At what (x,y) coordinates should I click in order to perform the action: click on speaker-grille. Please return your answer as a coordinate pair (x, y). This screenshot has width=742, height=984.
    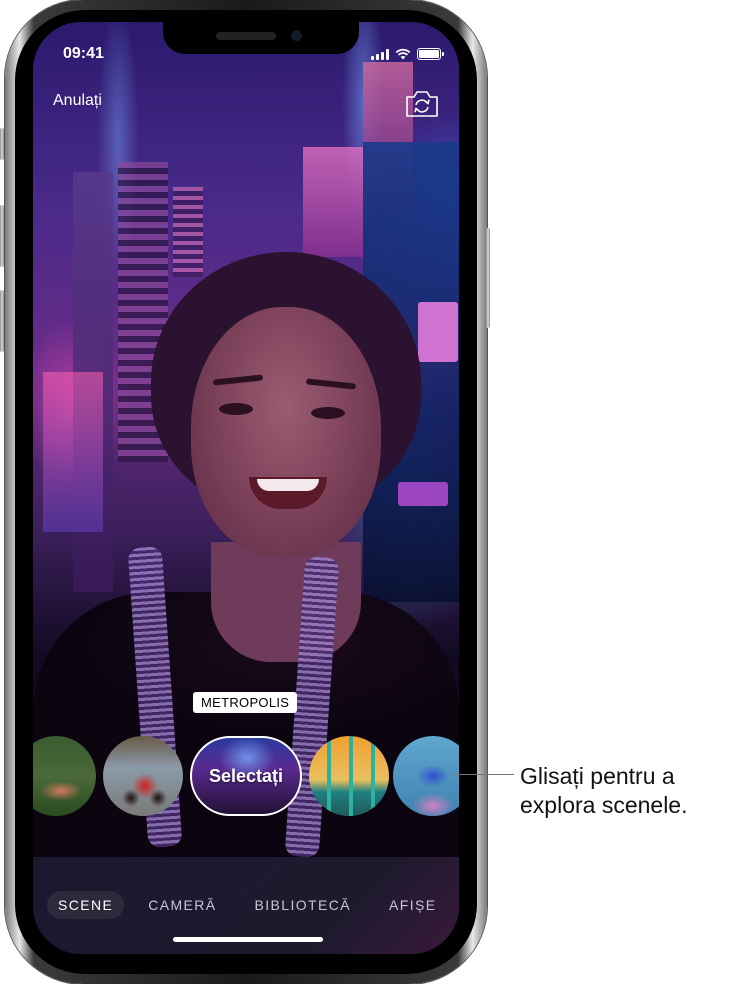
    Looking at the image, I should click on (246, 36).